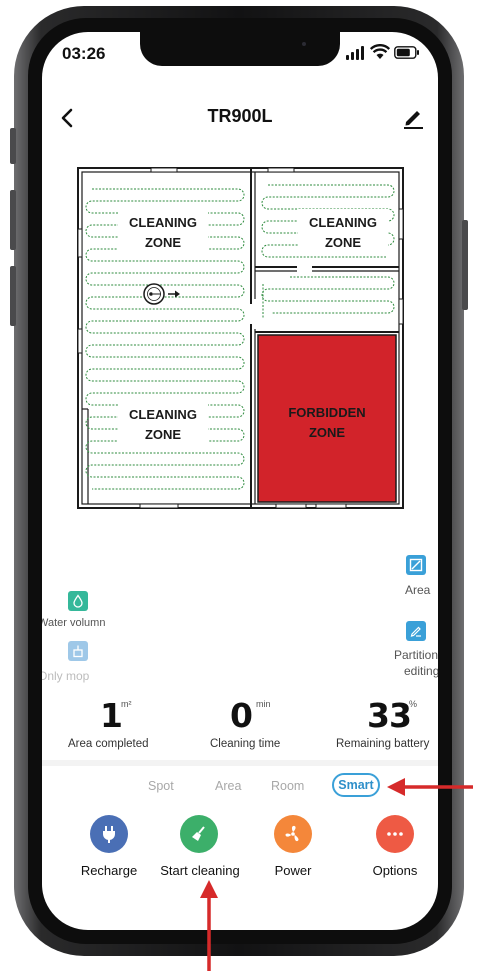 Image resolution: width=477 pixels, height=971 pixels. Describe the element at coordinates (200, 870) in the screenshot. I see `start-cleaning-label: Start cleaning` at that location.